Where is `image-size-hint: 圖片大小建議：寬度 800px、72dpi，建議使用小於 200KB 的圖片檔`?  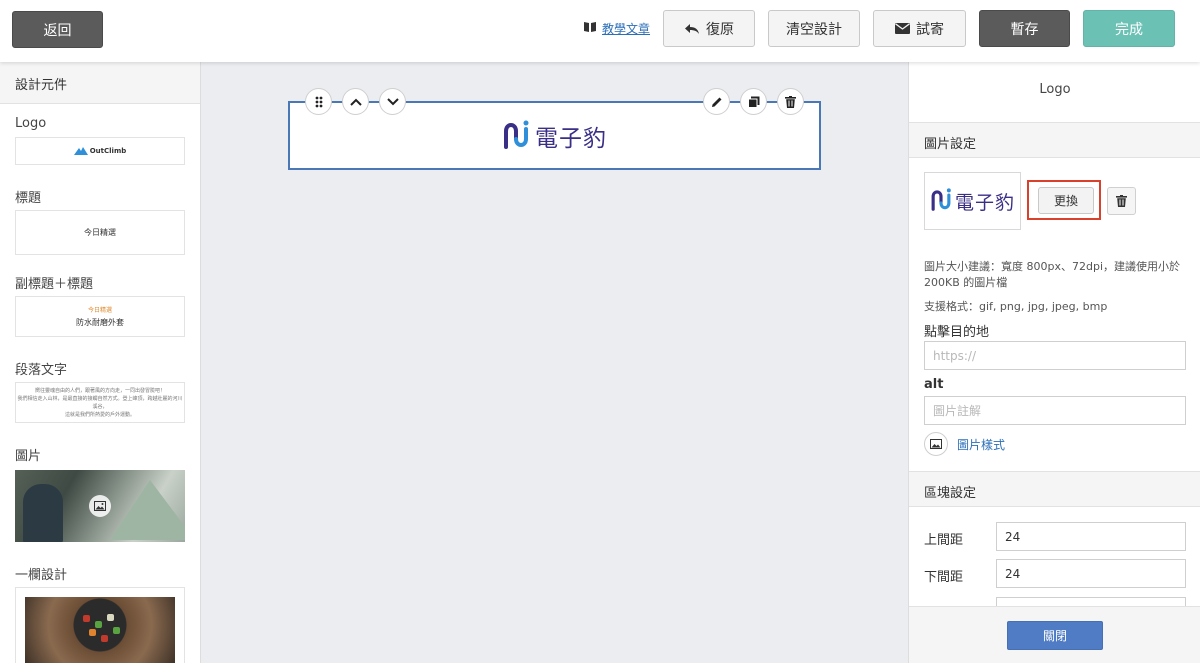
image-size-hint: 圖片大小建議：寬度 800px、72dpi，建議使用小於 200KB 的圖片檔 is located at coordinates (1052, 274).